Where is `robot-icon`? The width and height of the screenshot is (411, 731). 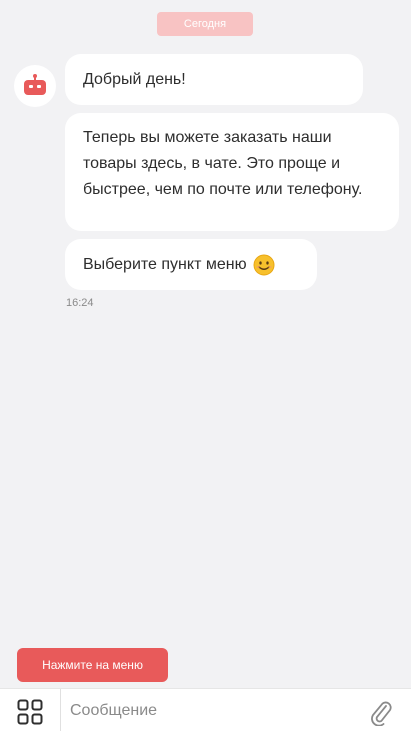
robot-icon is located at coordinates (35, 84).